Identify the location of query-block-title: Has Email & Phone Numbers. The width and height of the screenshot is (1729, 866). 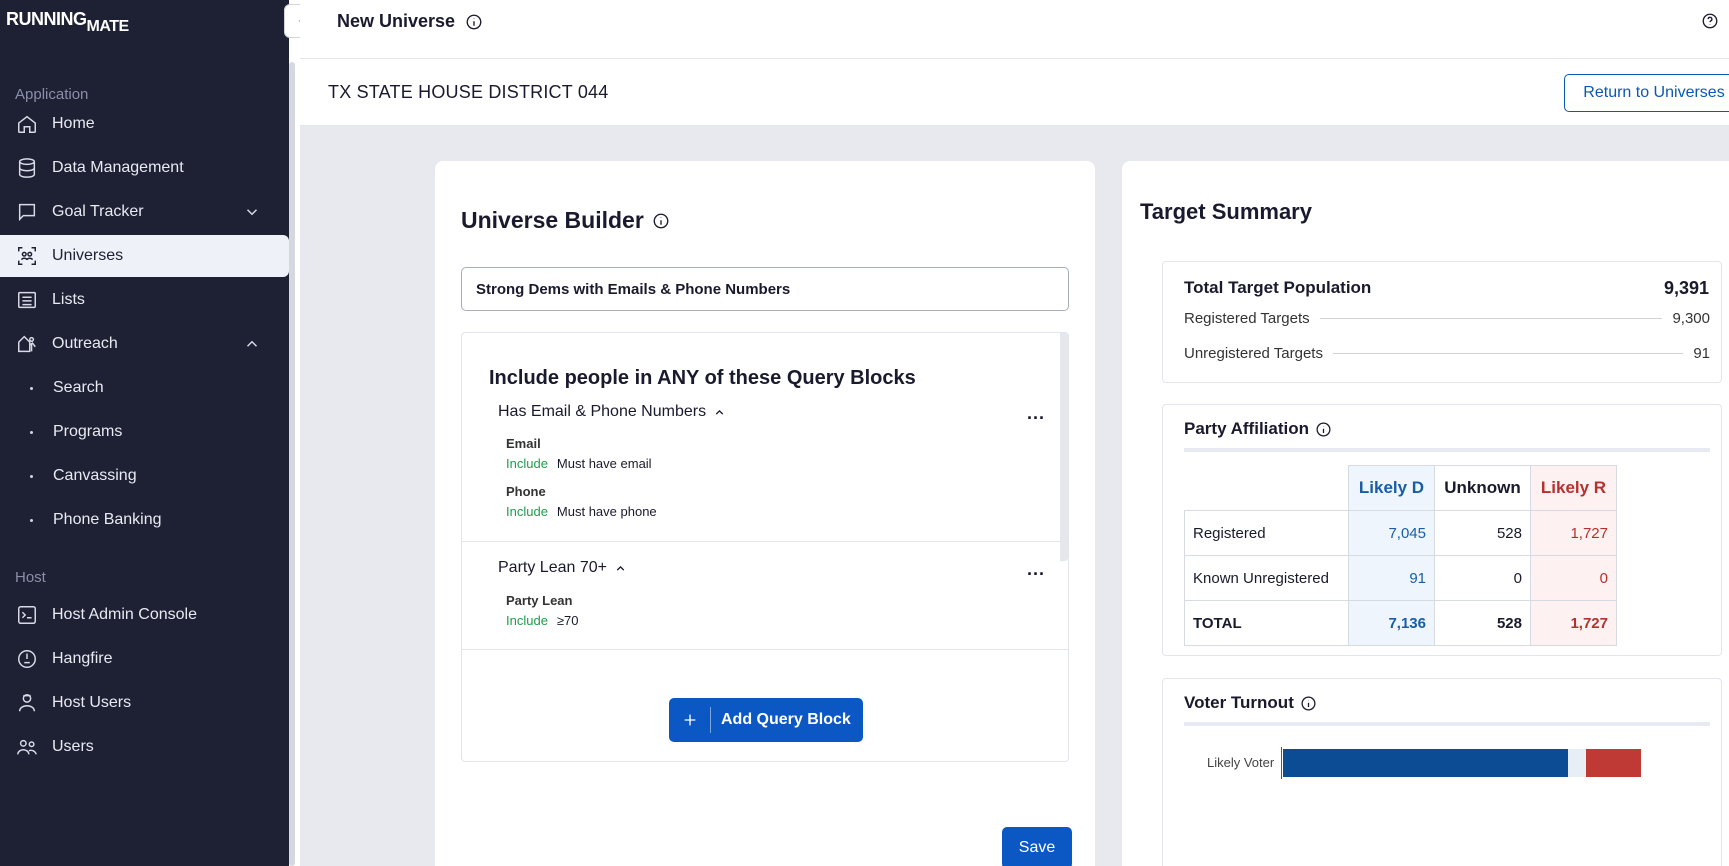
(612, 412).